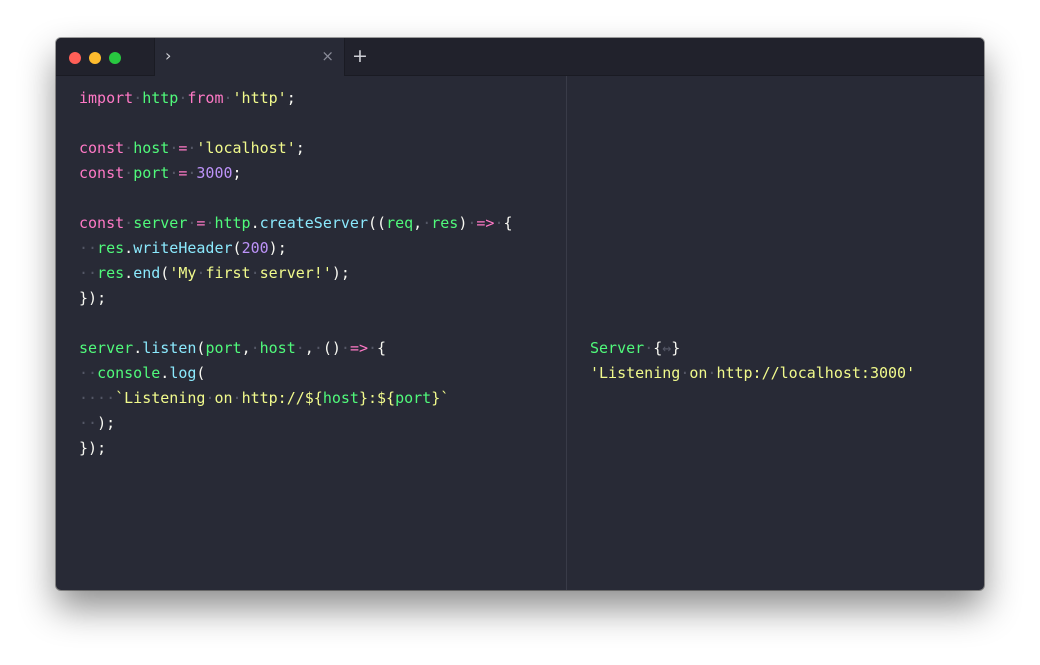  What do you see at coordinates (566, 333) in the screenshot?
I see `pane-divider` at bounding box center [566, 333].